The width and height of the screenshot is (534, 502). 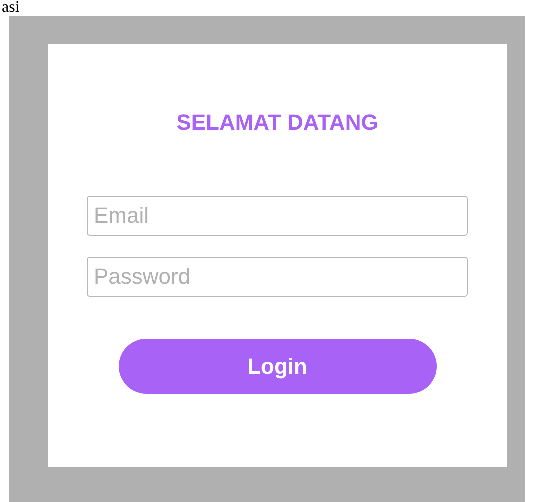 I want to click on welcome-title: SELAMAT DATANG, so click(x=278, y=123).